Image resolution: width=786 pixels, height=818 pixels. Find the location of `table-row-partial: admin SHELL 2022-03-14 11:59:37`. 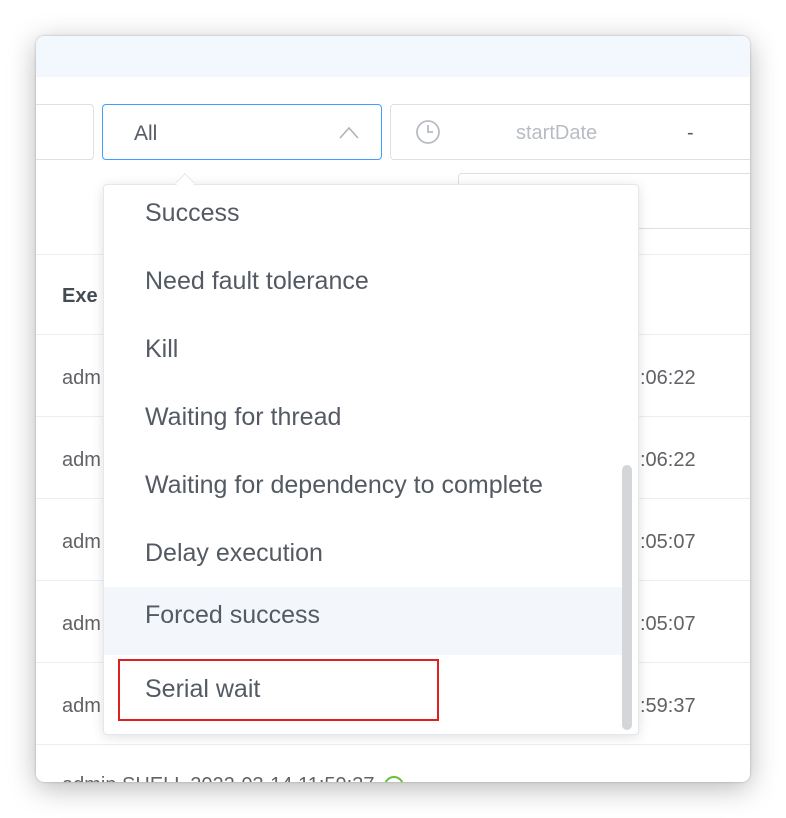

table-row-partial: admin SHELL 2022-03-14 11:59:37 is located at coordinates (218, 778).